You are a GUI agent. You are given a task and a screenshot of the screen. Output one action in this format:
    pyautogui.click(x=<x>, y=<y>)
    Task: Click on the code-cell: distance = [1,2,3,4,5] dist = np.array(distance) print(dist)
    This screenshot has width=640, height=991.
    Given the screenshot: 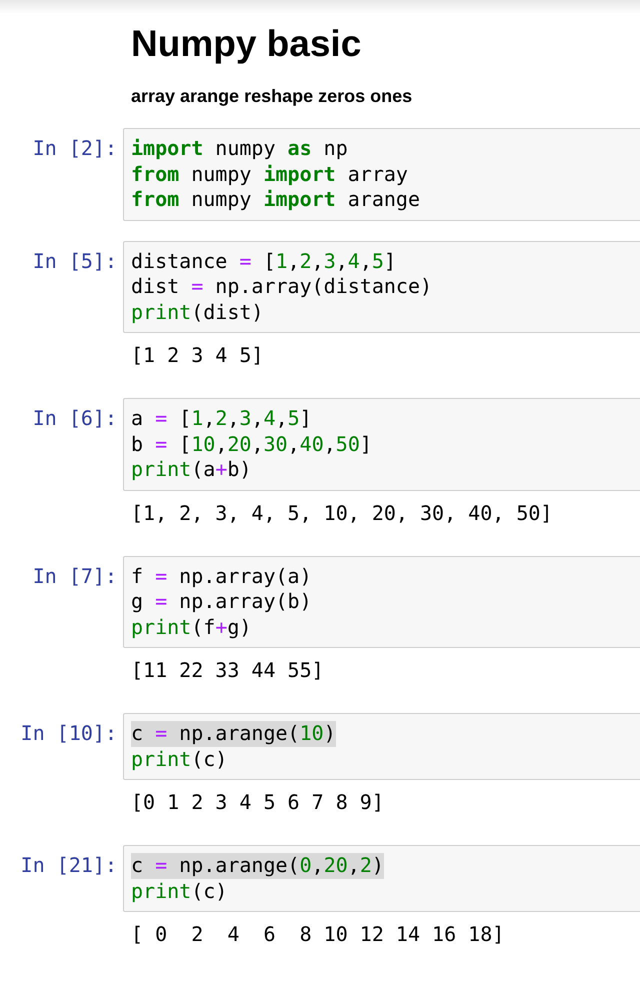 What is the action you would take?
    pyautogui.click(x=381, y=286)
    